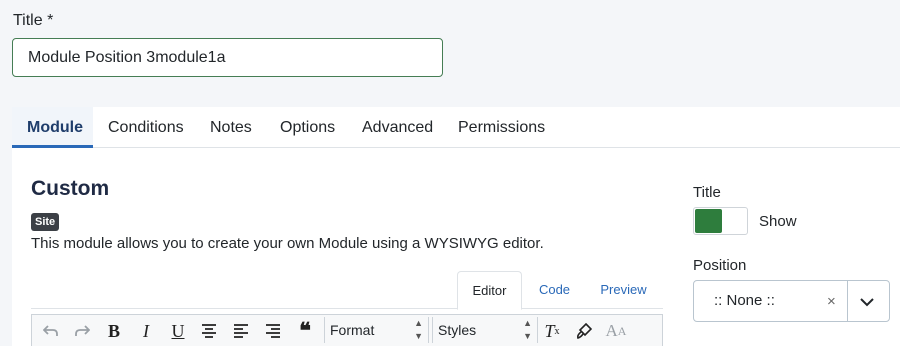  I want to click on editor-tab-preview: Preview, so click(623, 290).